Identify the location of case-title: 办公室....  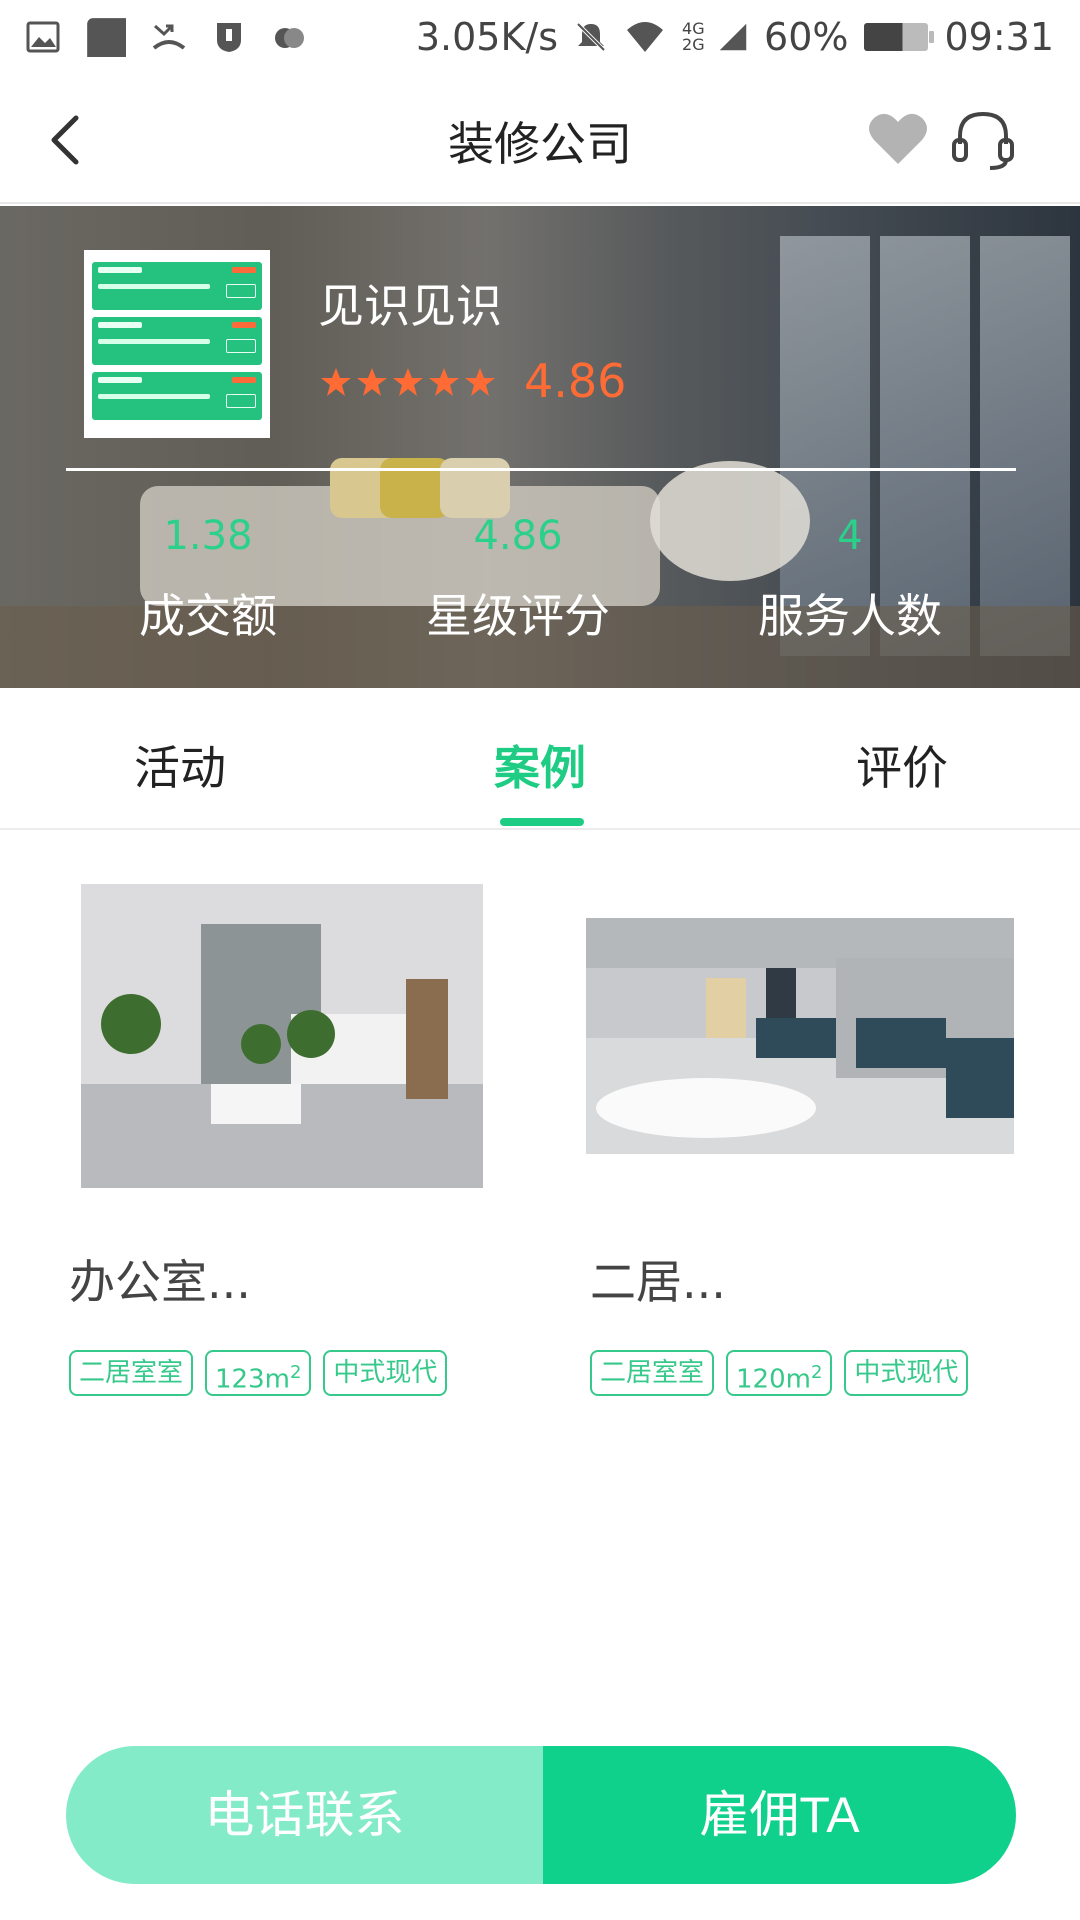
(160, 1282).